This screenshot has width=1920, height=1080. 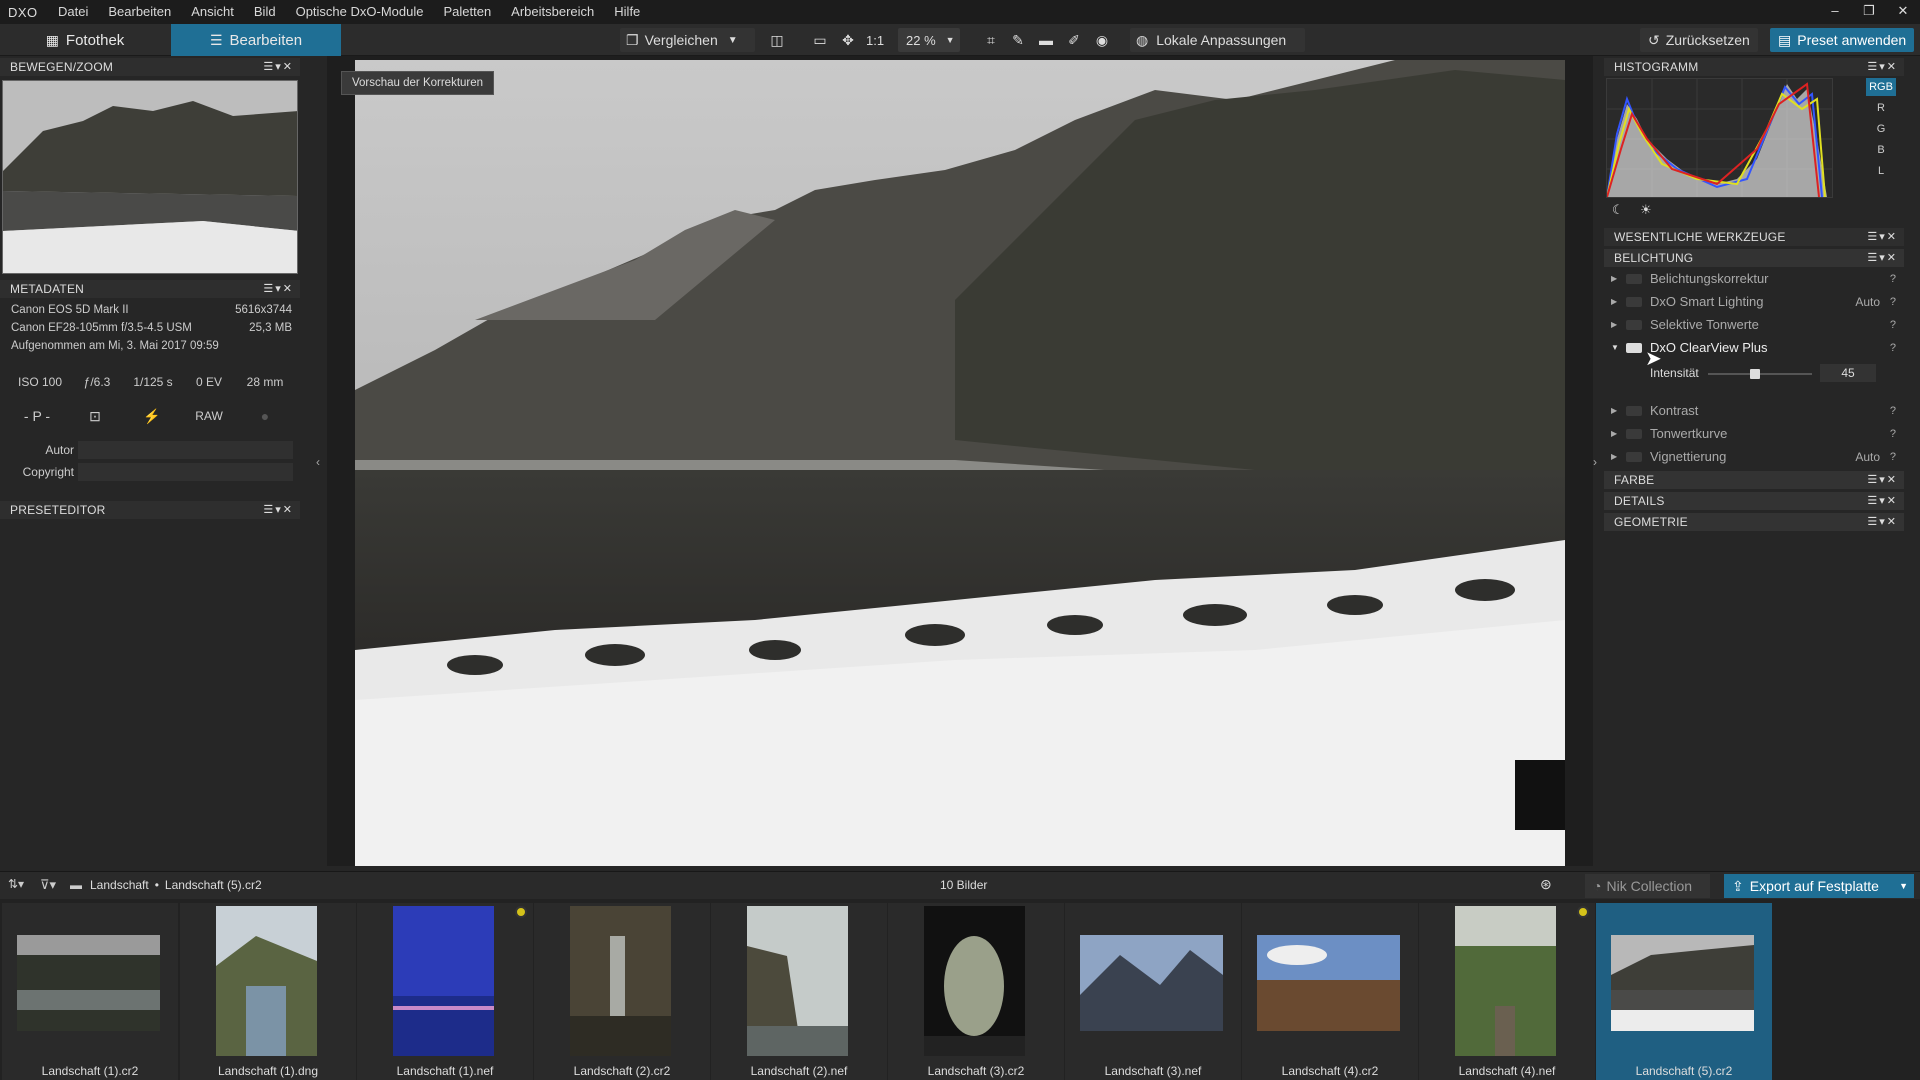 What do you see at coordinates (150, 177) in the screenshot?
I see `navigator-thumbnail` at bounding box center [150, 177].